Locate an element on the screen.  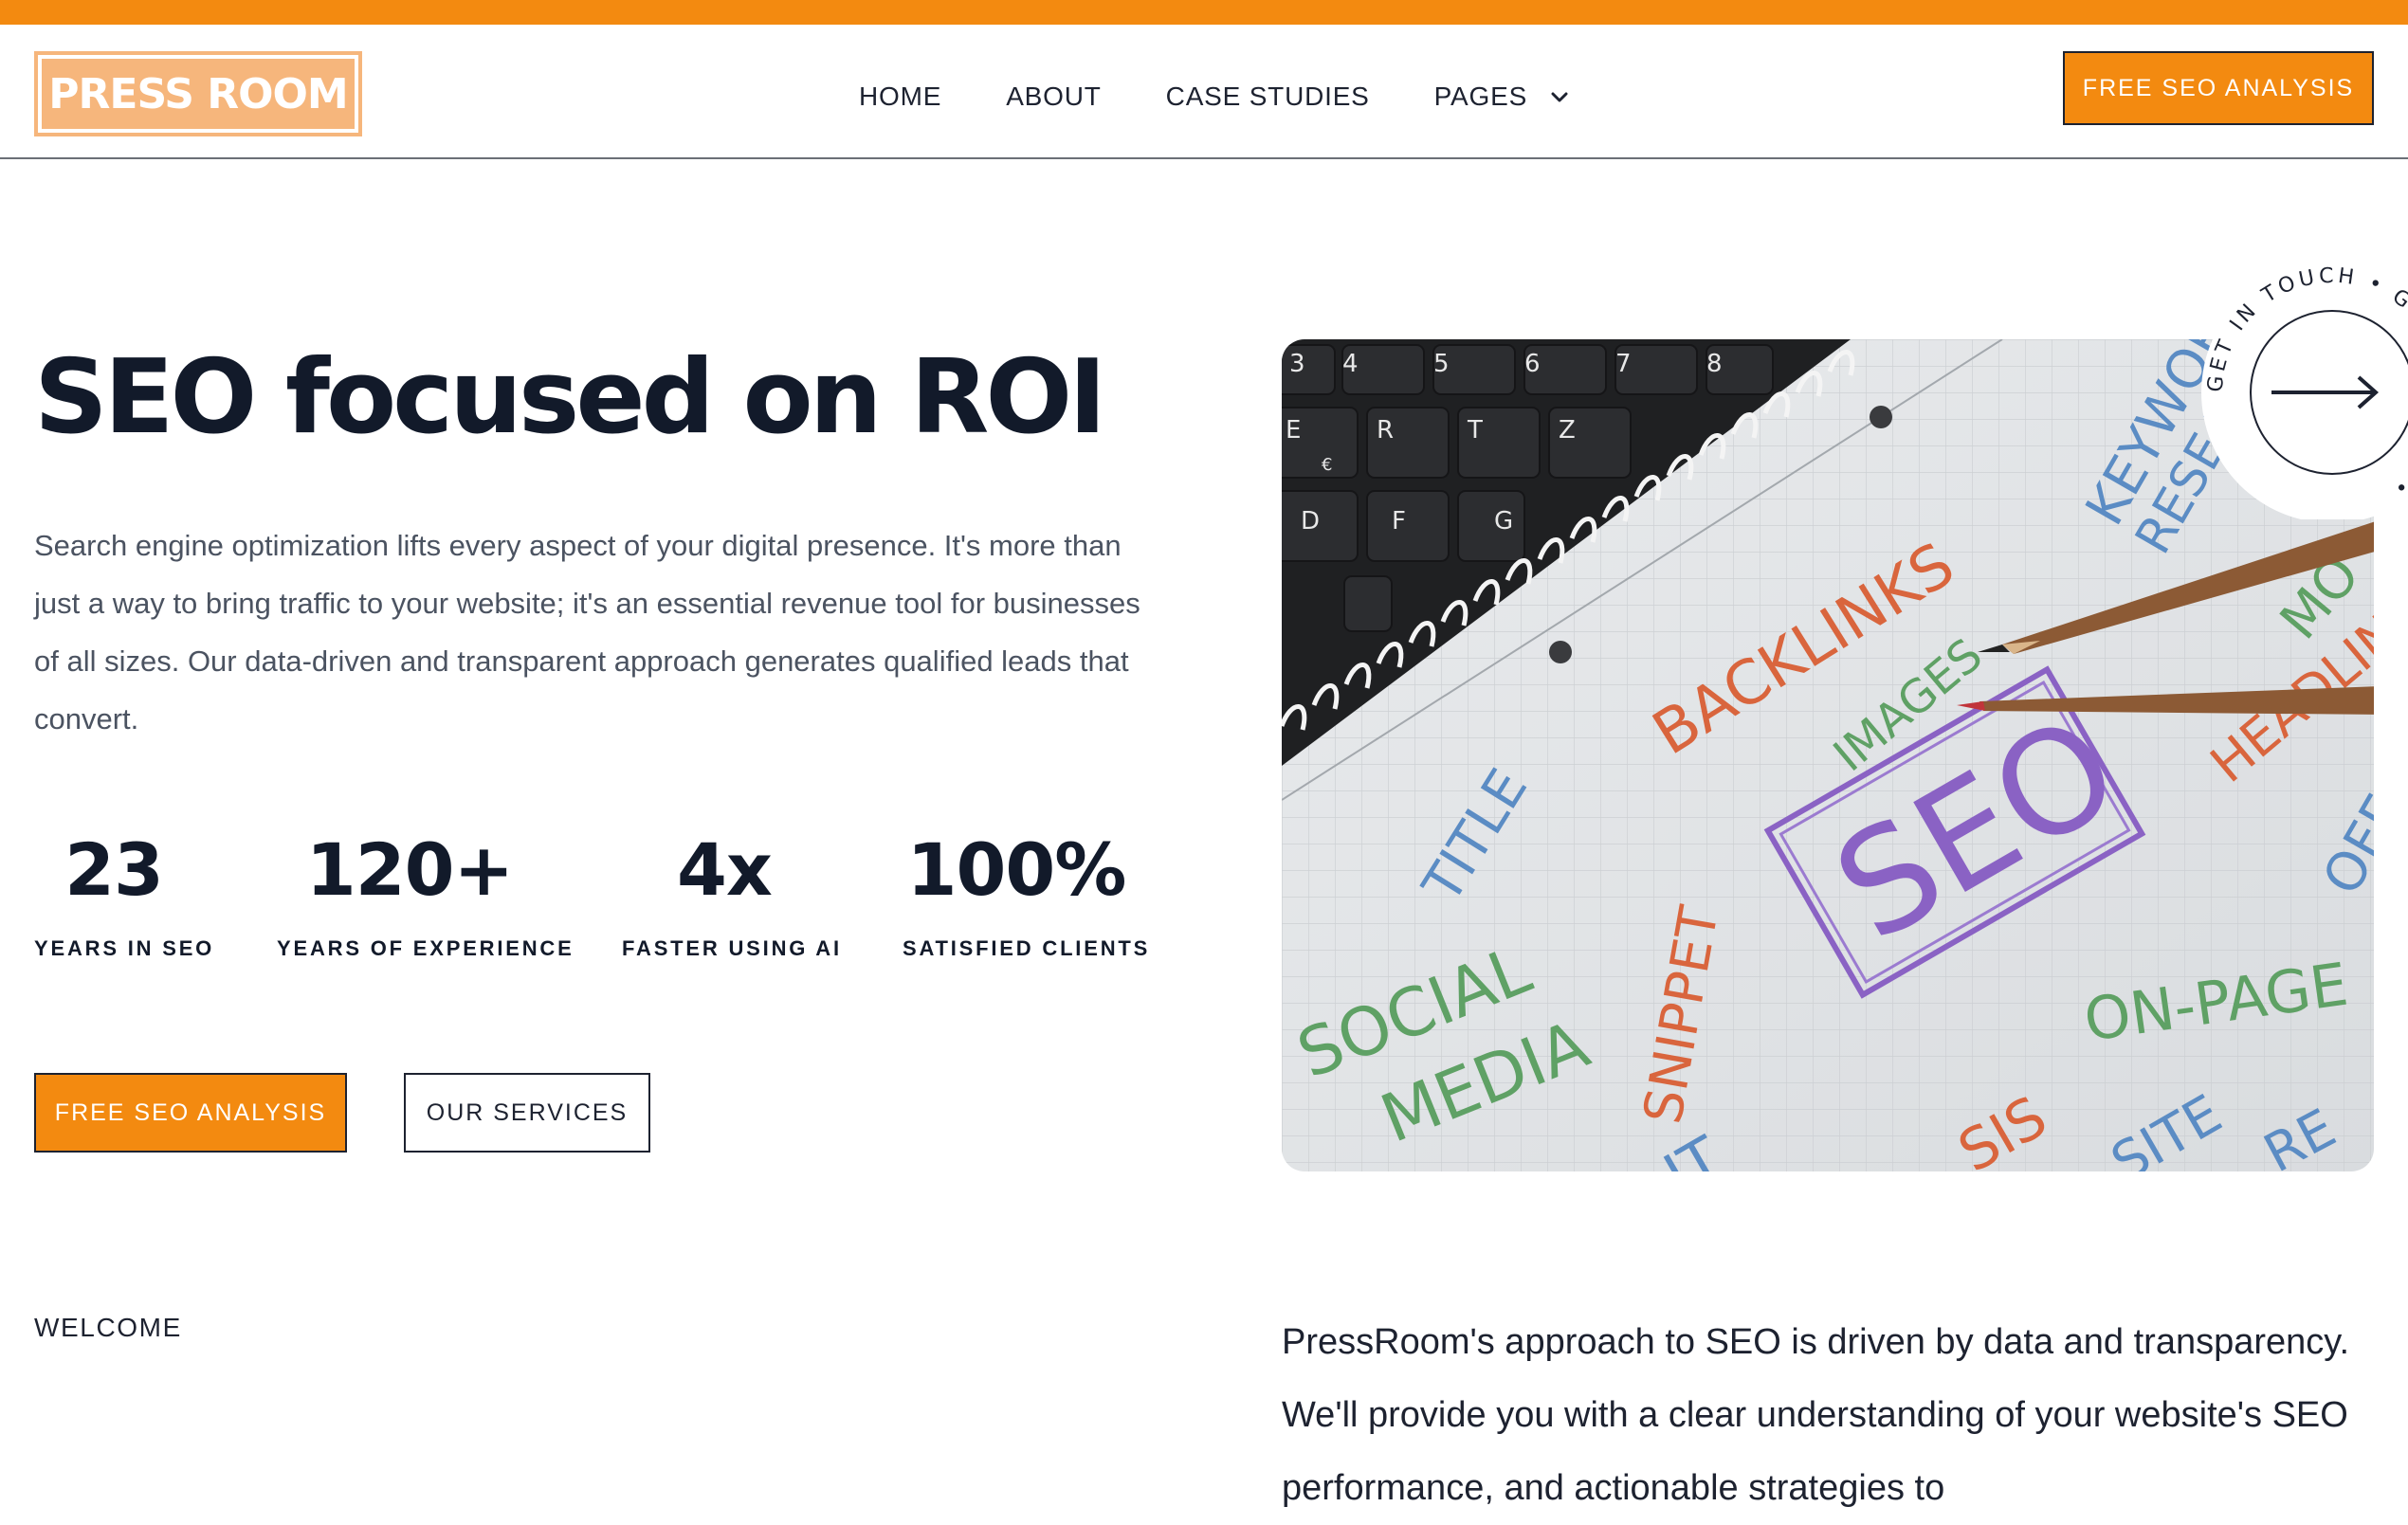
key-label: R is located at coordinates (1385, 430).